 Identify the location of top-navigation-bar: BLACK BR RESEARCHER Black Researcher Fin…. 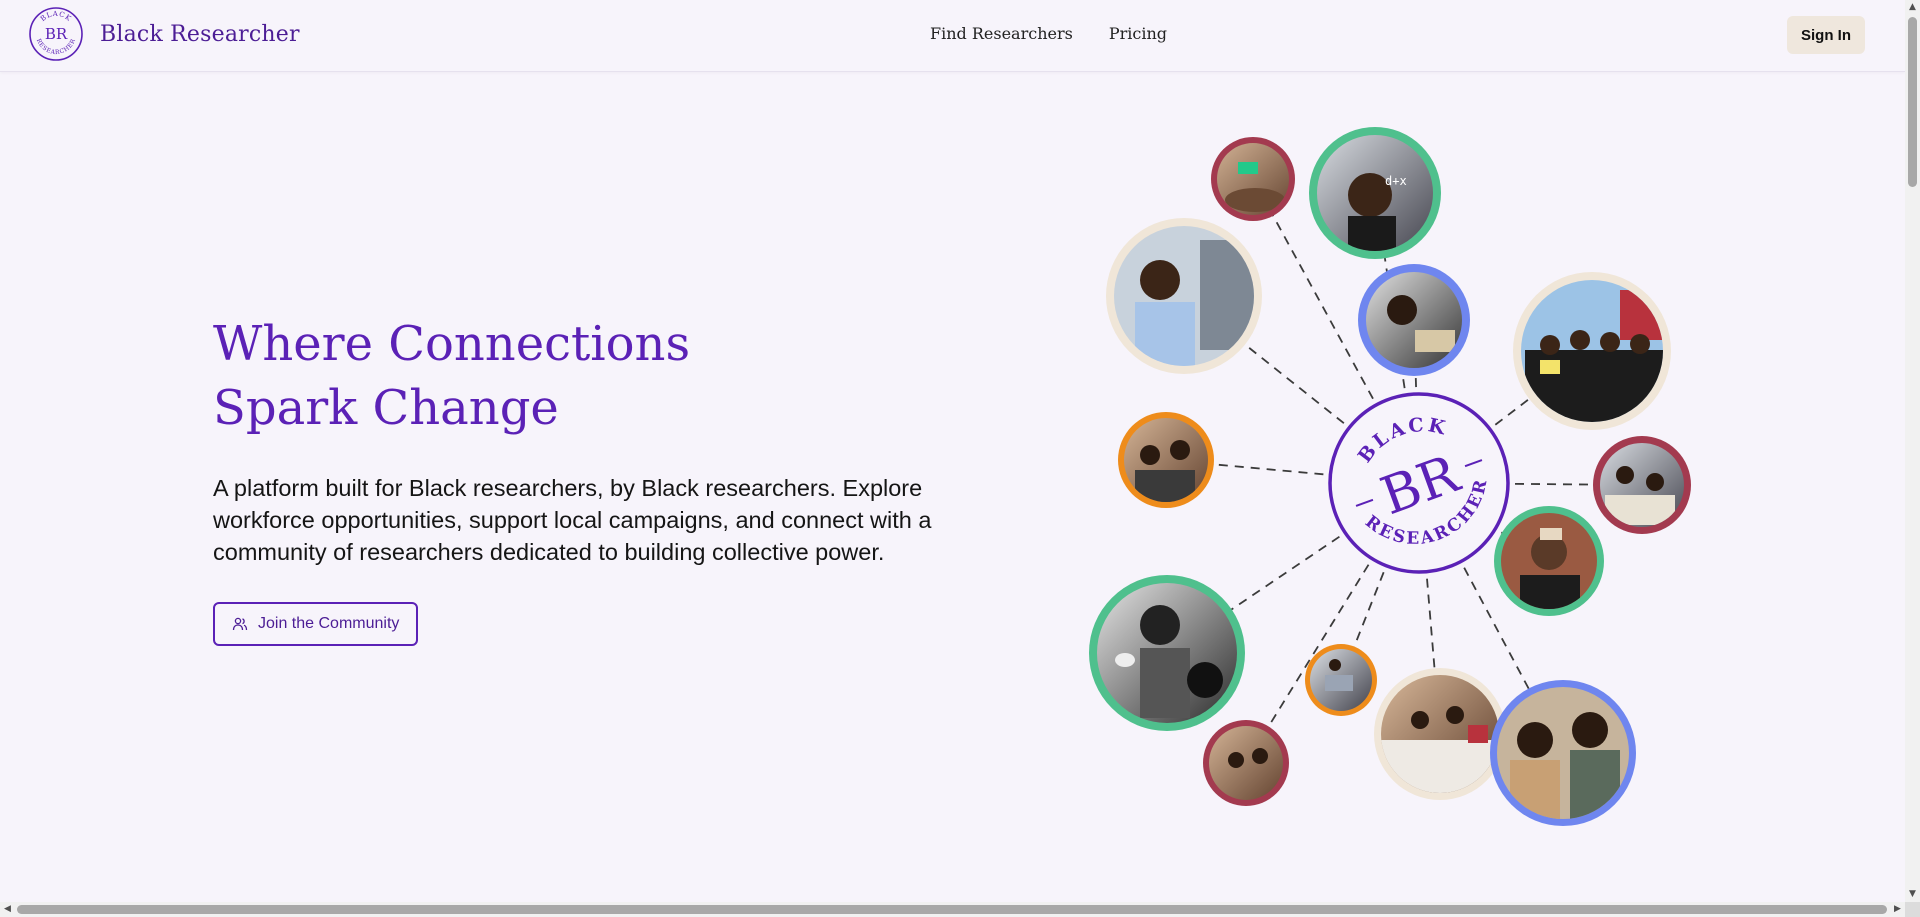
(952, 36).